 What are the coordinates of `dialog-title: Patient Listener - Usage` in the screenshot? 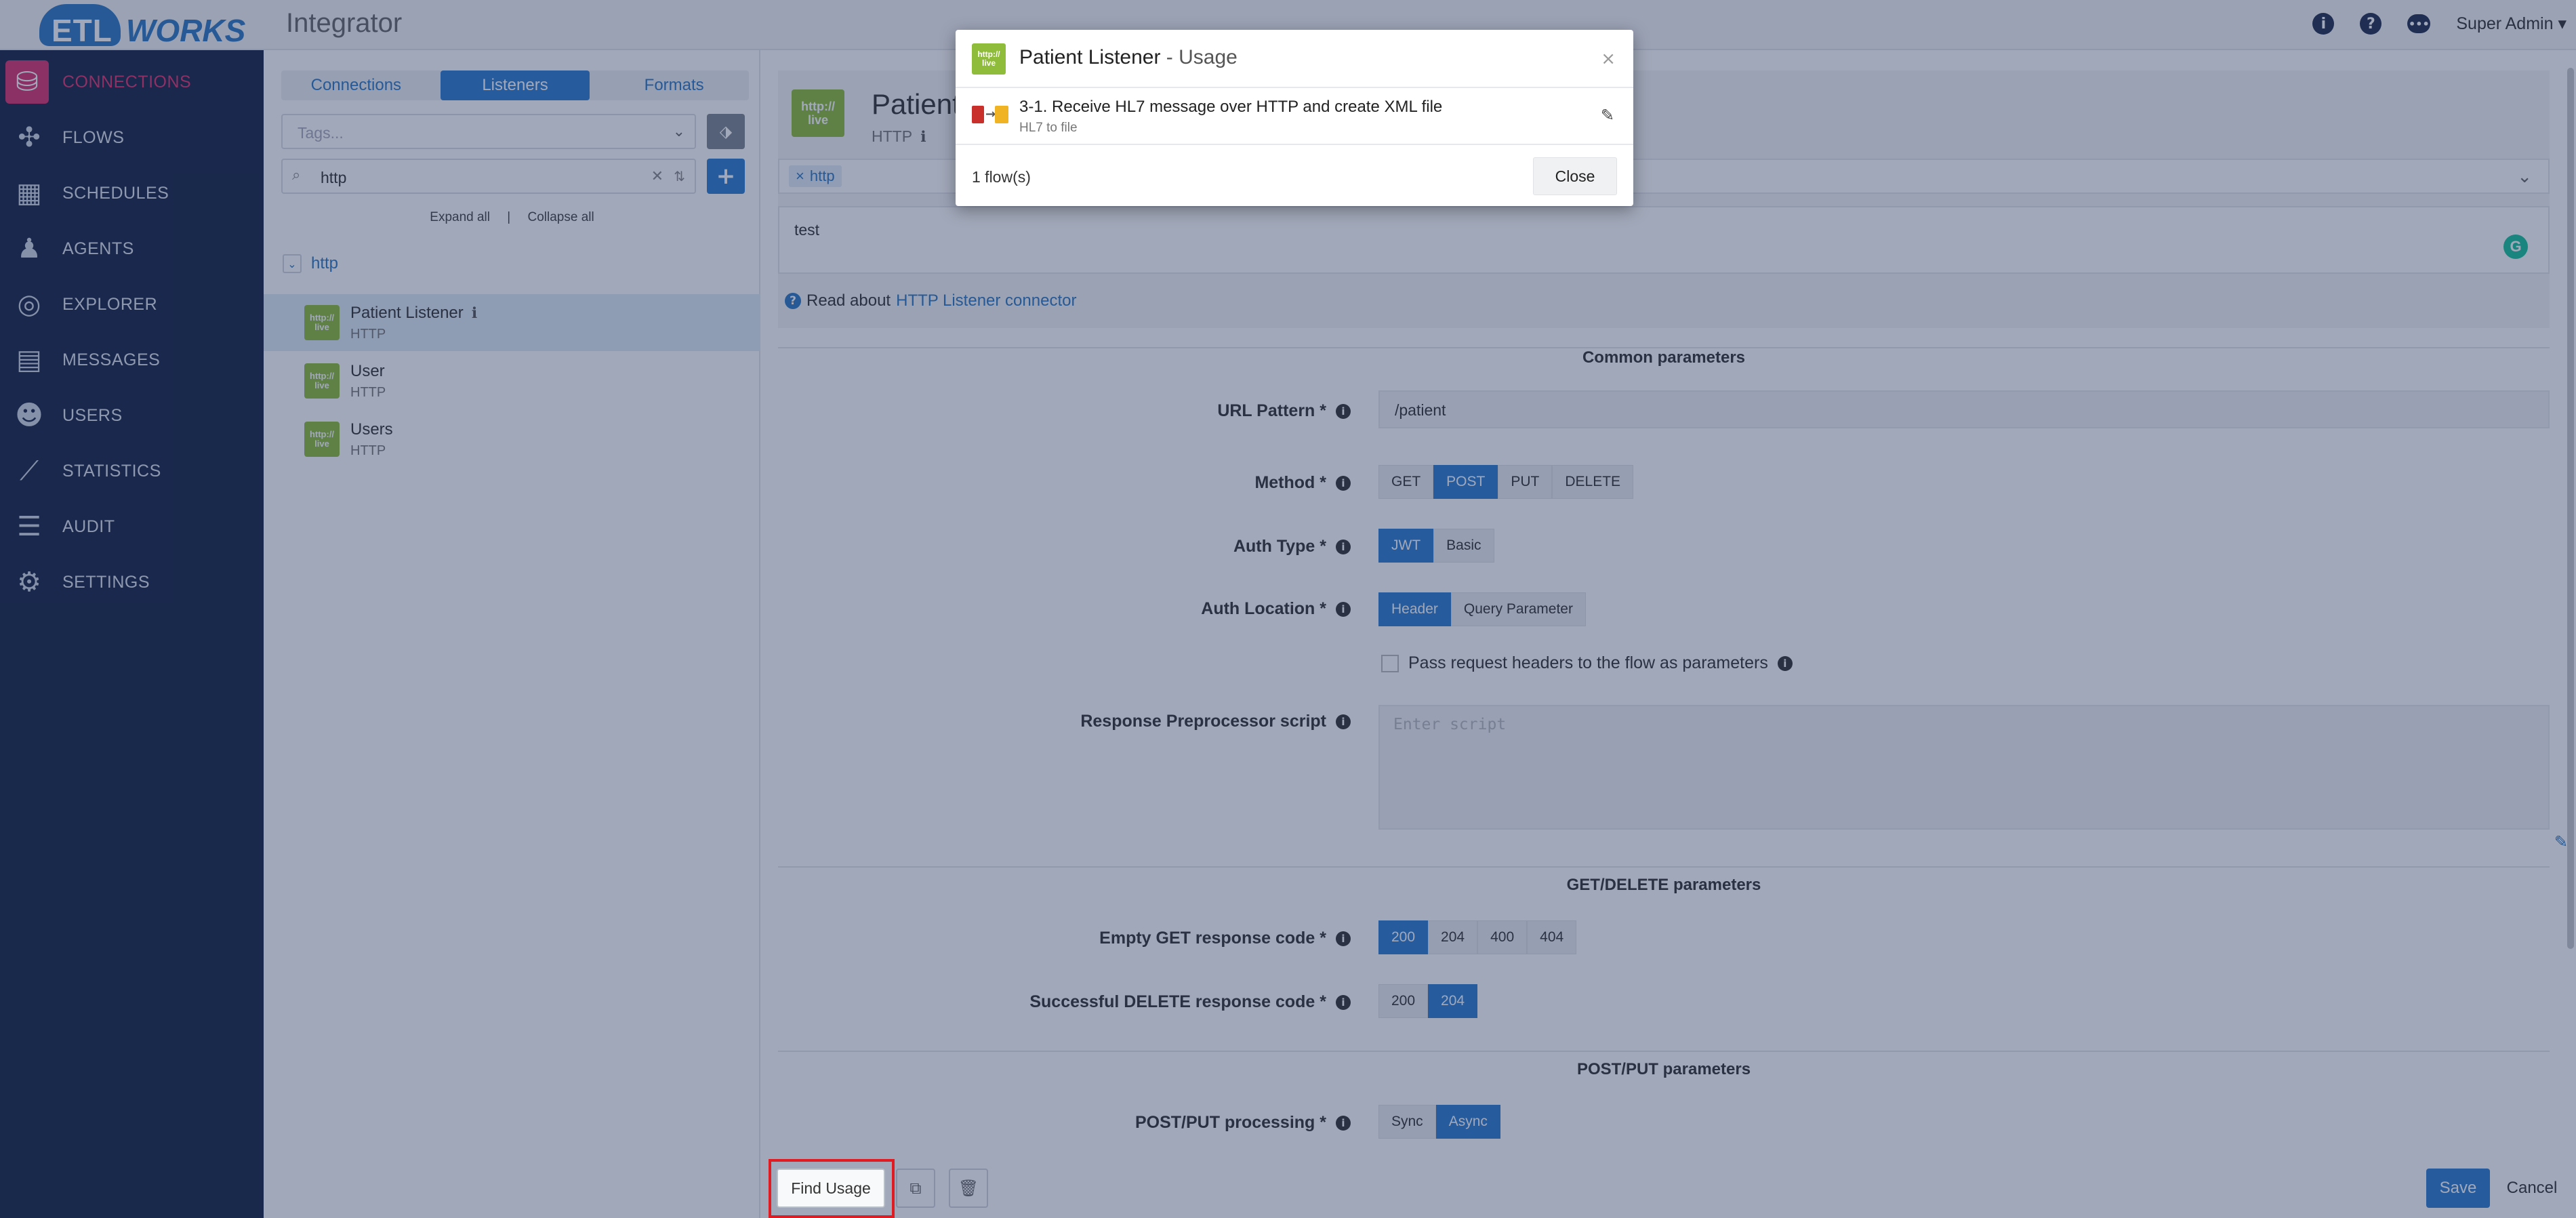 It's located at (1129, 57).